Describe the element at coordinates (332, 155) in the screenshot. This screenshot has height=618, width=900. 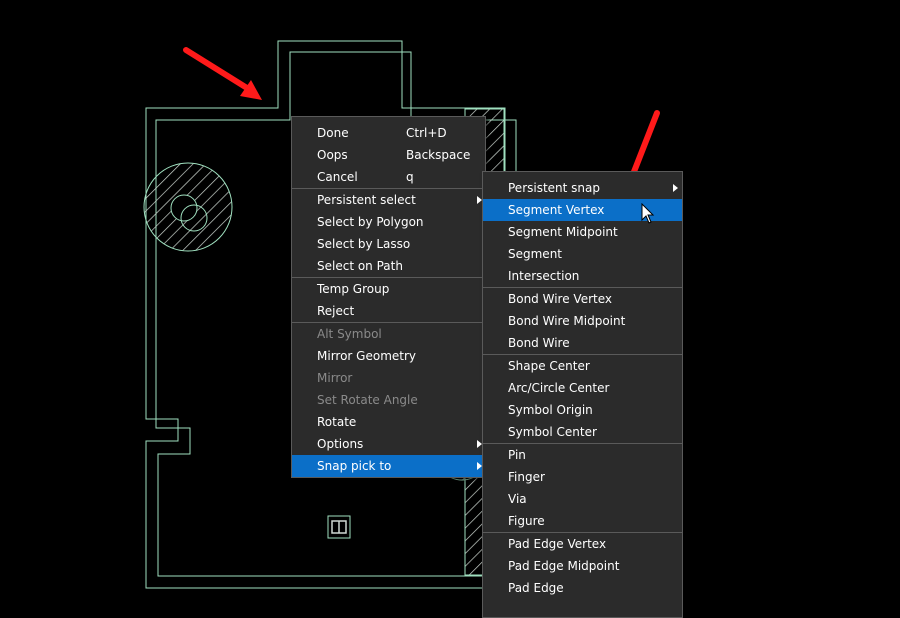
I see `menu-item-label: Oops` at that location.